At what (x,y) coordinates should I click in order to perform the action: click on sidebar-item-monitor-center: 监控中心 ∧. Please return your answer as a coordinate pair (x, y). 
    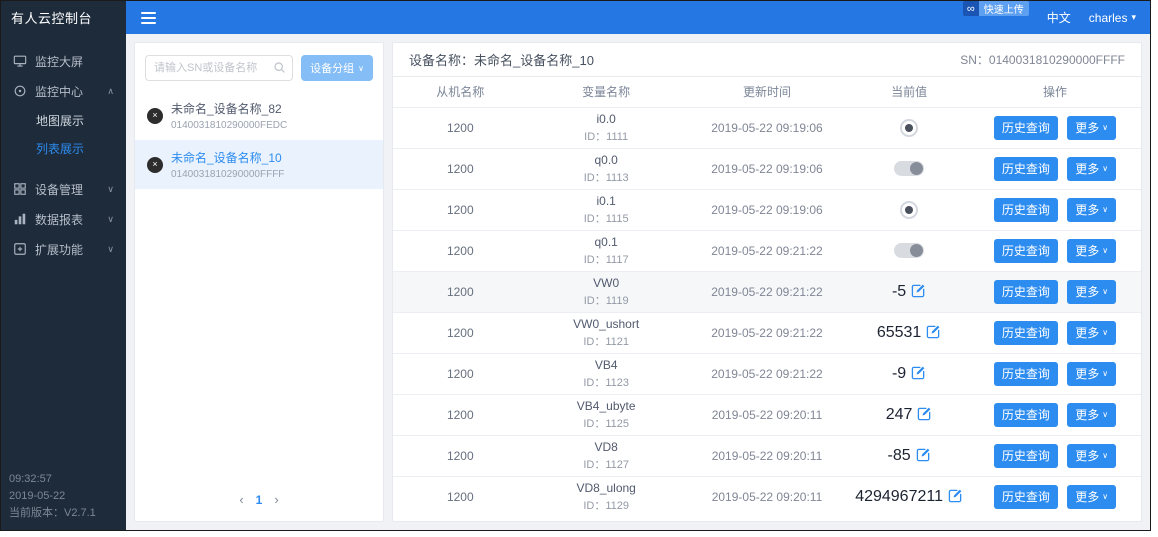
    Looking at the image, I should click on (63, 91).